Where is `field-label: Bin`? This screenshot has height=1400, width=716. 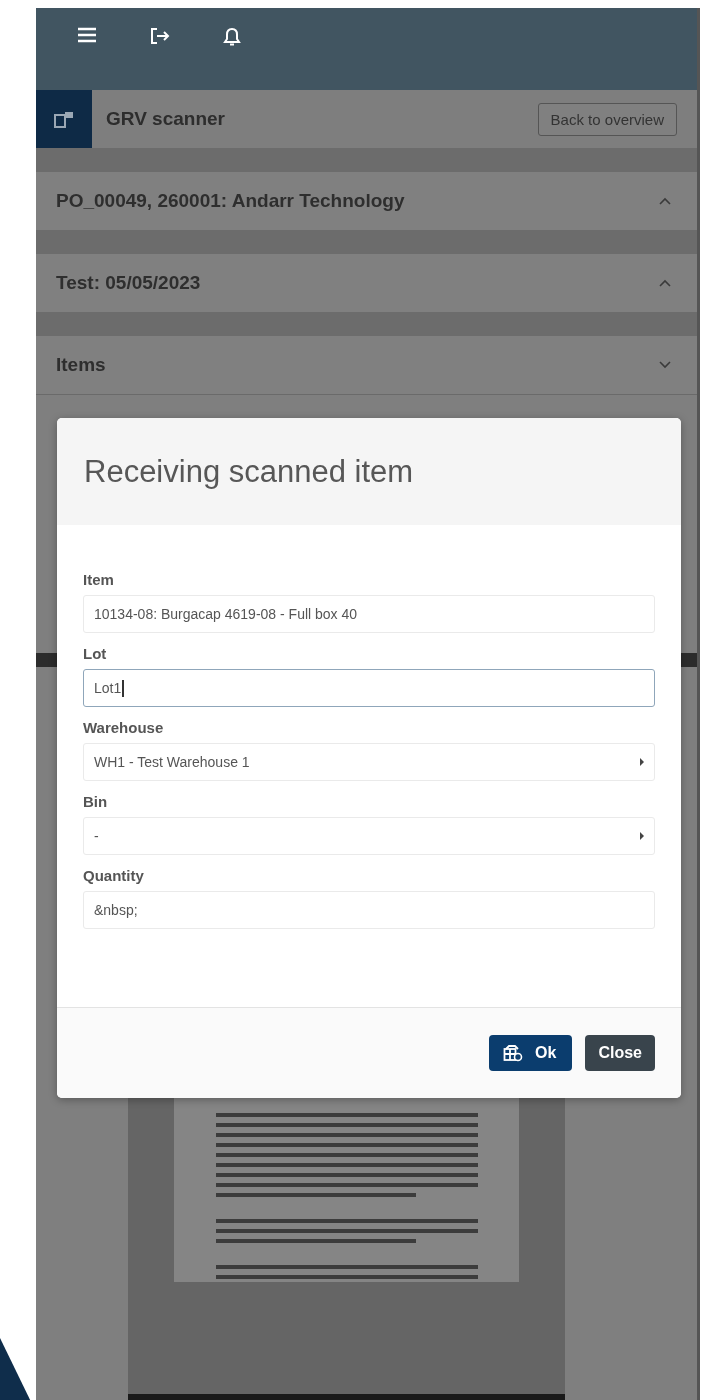 field-label: Bin is located at coordinates (96, 801).